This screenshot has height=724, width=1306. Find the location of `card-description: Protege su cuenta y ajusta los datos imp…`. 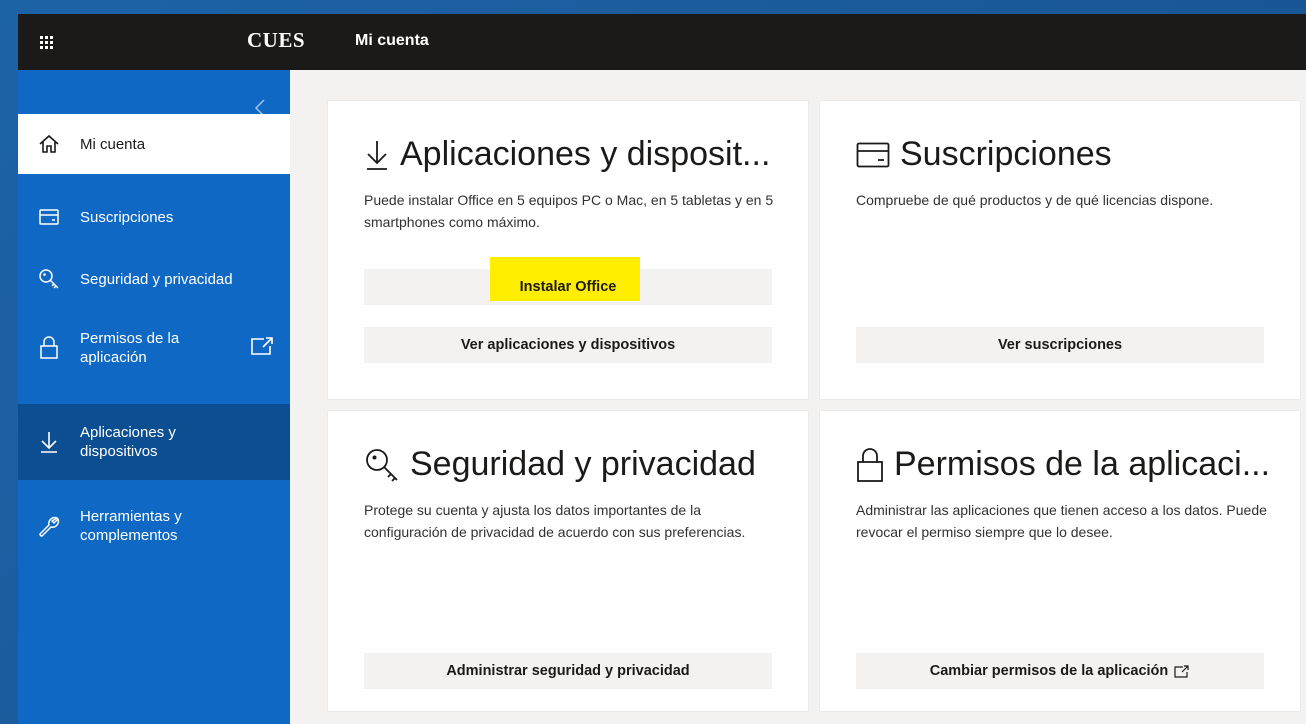

card-description: Protege su cuenta y ajusta los datos imp… is located at coordinates (555, 521).